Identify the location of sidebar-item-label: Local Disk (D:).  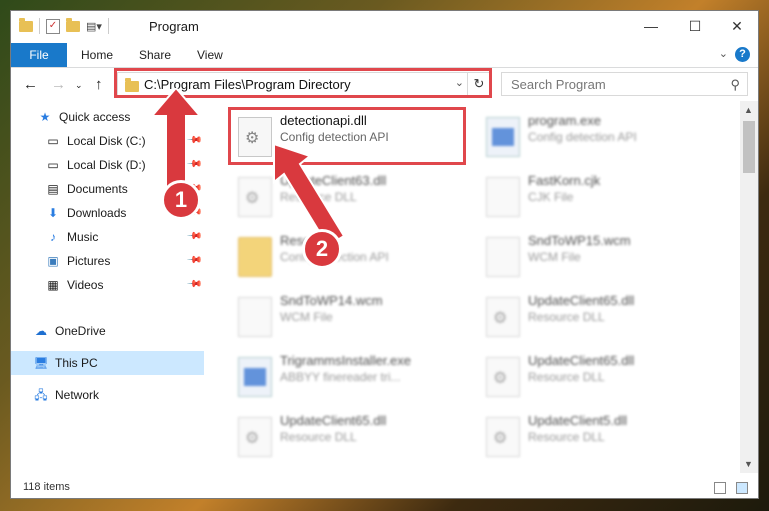
(106, 165).